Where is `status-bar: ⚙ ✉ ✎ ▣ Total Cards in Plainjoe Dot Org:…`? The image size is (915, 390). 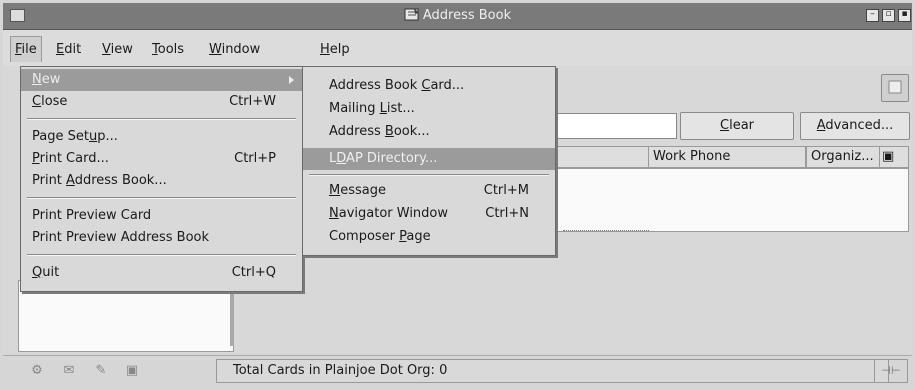
status-bar: ⚙ ✉ ✎ ▣ Total Cards in Plainjoe Dot Org:… is located at coordinates (457, 370).